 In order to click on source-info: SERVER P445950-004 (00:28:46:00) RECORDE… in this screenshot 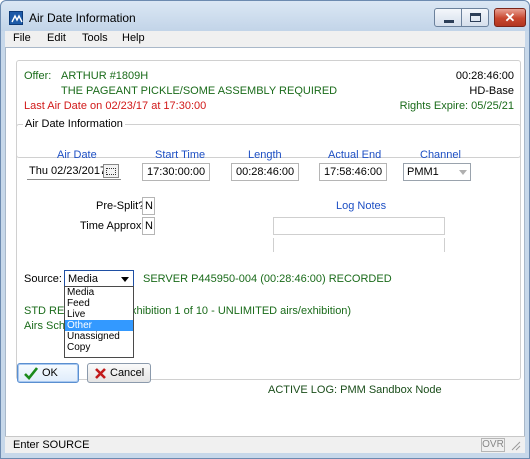, I will do `click(267, 279)`.